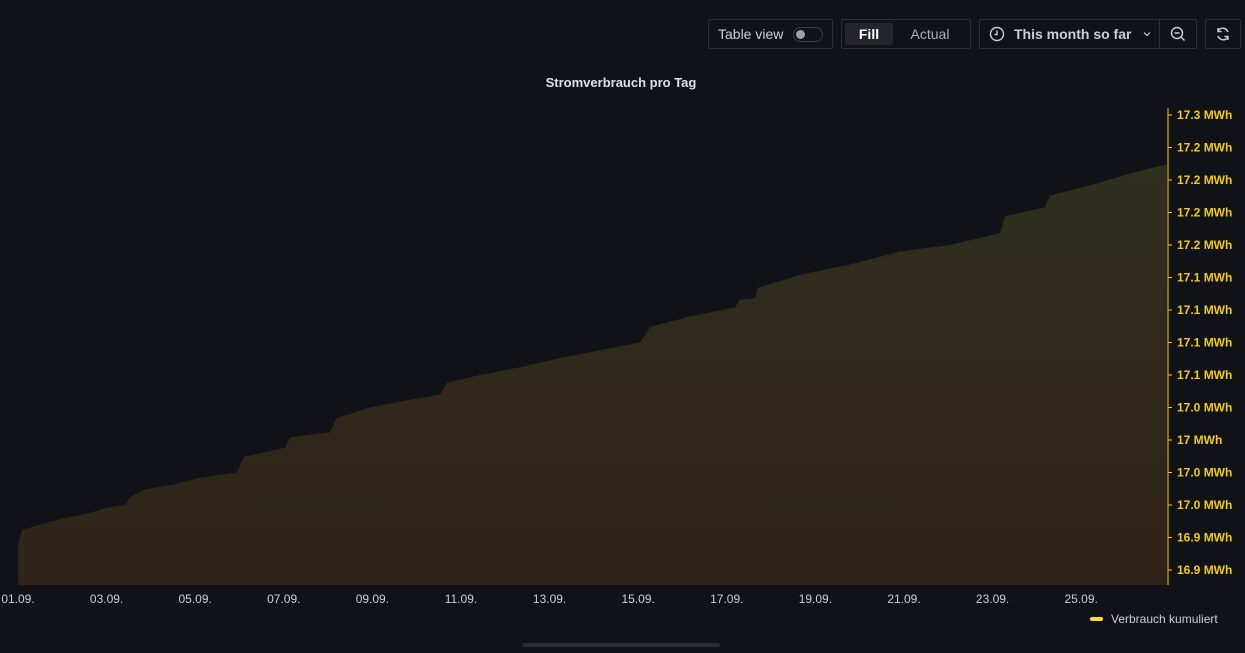  I want to click on x-tick-label: 21.09., so click(903, 599).